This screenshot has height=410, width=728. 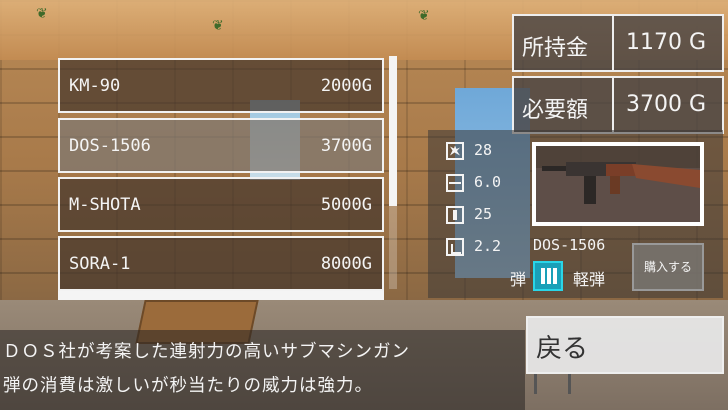 I want to click on stat-damage: 28, so click(x=469, y=150).